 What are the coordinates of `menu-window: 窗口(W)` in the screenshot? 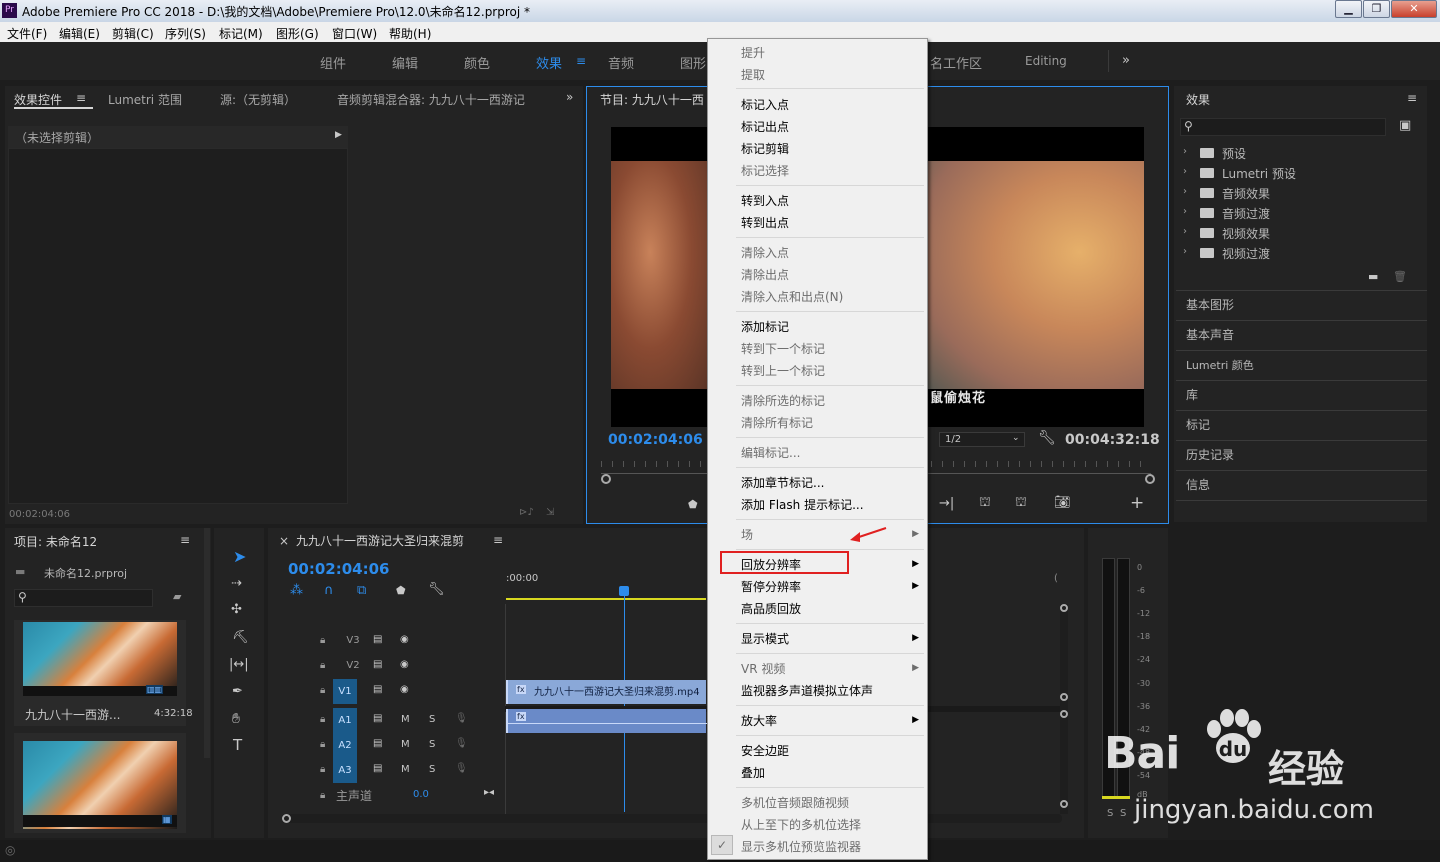 It's located at (354, 33).